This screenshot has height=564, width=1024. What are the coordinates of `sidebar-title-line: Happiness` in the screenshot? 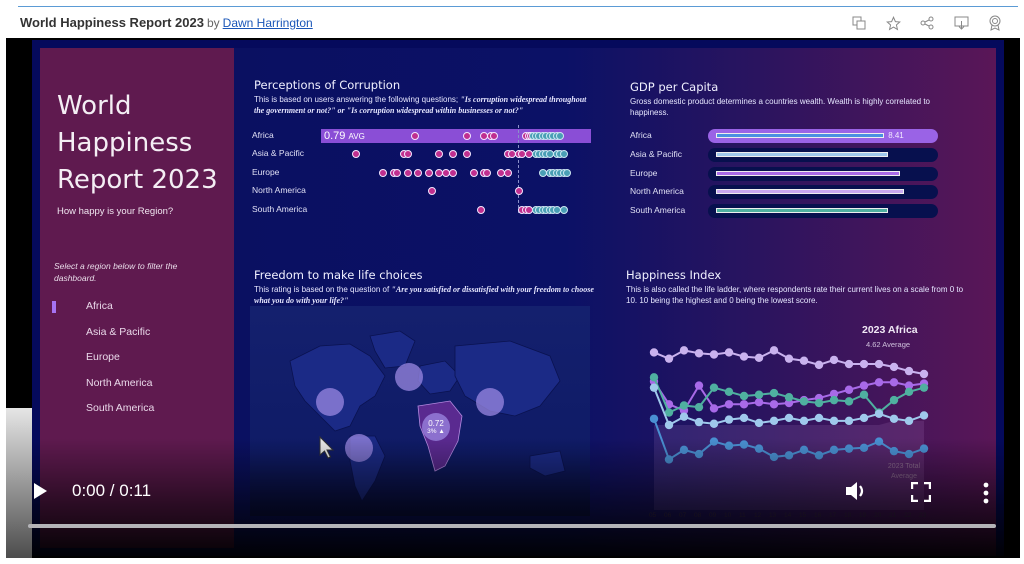 It's located at (125, 143).